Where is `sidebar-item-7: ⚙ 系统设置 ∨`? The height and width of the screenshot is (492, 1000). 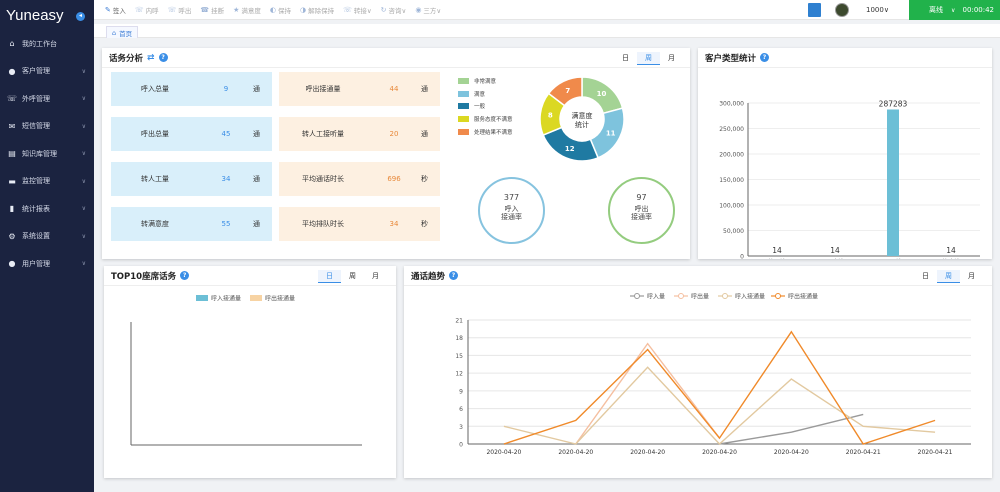
sidebar-item-7: ⚙ 系统设置 ∨ is located at coordinates (47, 237).